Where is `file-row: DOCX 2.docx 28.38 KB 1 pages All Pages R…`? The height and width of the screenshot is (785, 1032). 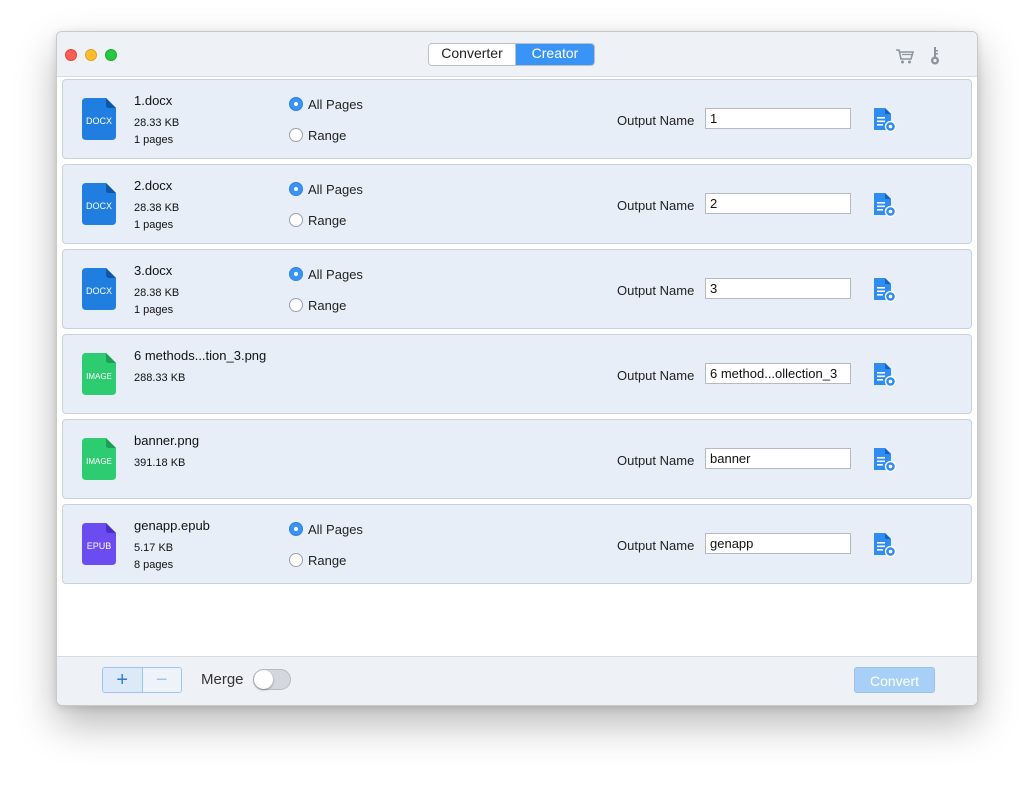
file-row: DOCX 2.docx 28.38 KB 1 pages All Pages R… is located at coordinates (517, 204).